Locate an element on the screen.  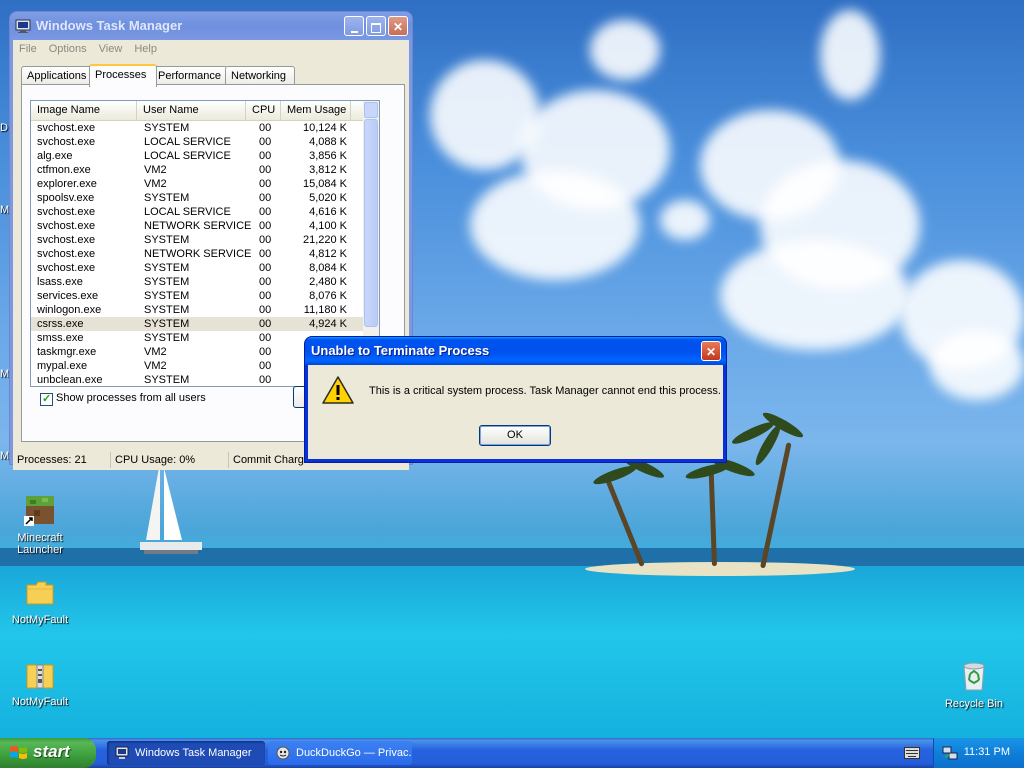
desktop-icon-notmyfault-folder: NotMyFault is located at coordinates (40, 602).